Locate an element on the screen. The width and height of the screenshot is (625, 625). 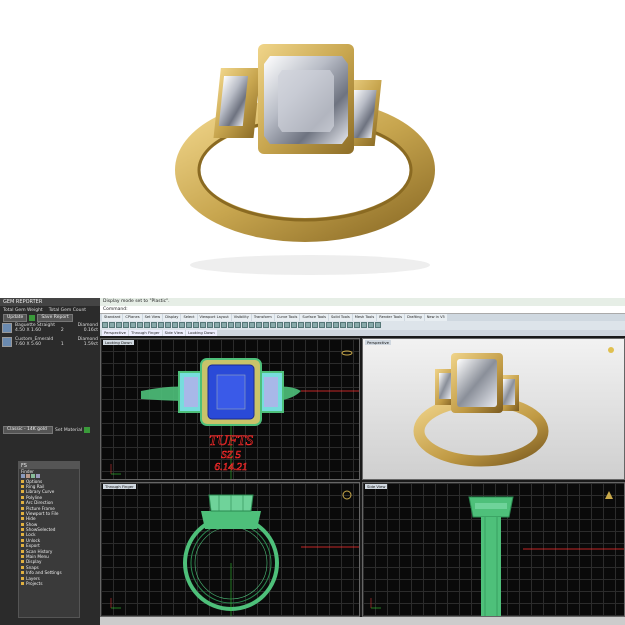
viewport-through-finger: Through Finger is located at coordinates (230, 549).